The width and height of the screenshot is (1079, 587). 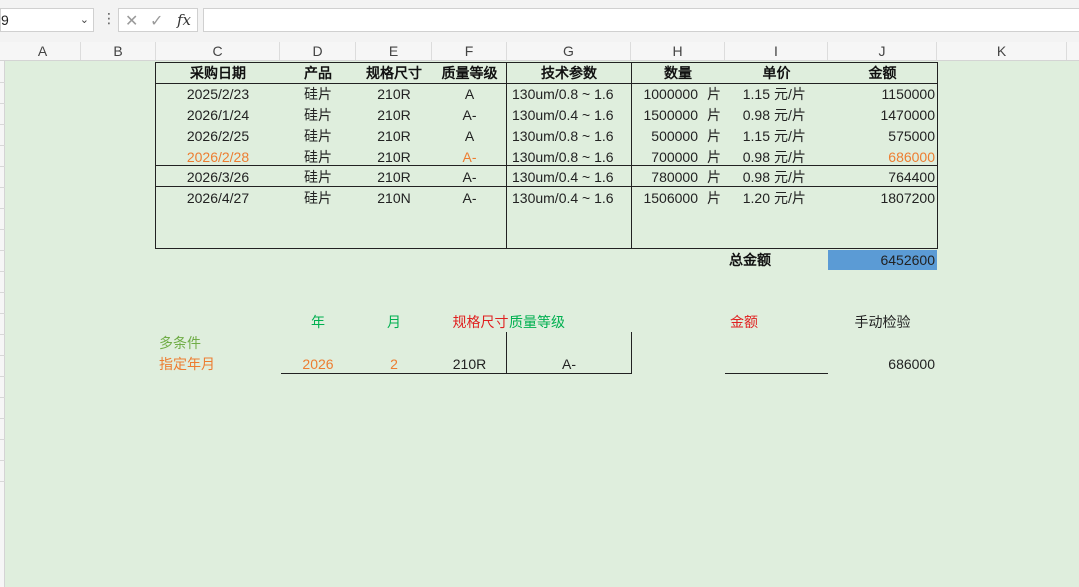 What do you see at coordinates (394, 73) in the screenshot?
I see `header-spec: 规格尺寸` at bounding box center [394, 73].